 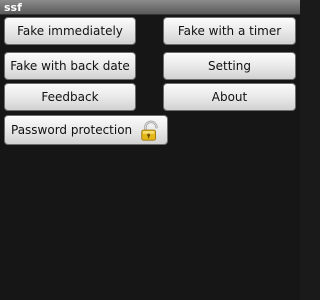 What do you see at coordinates (150, 7) in the screenshot?
I see `title-bar: ssf` at bounding box center [150, 7].